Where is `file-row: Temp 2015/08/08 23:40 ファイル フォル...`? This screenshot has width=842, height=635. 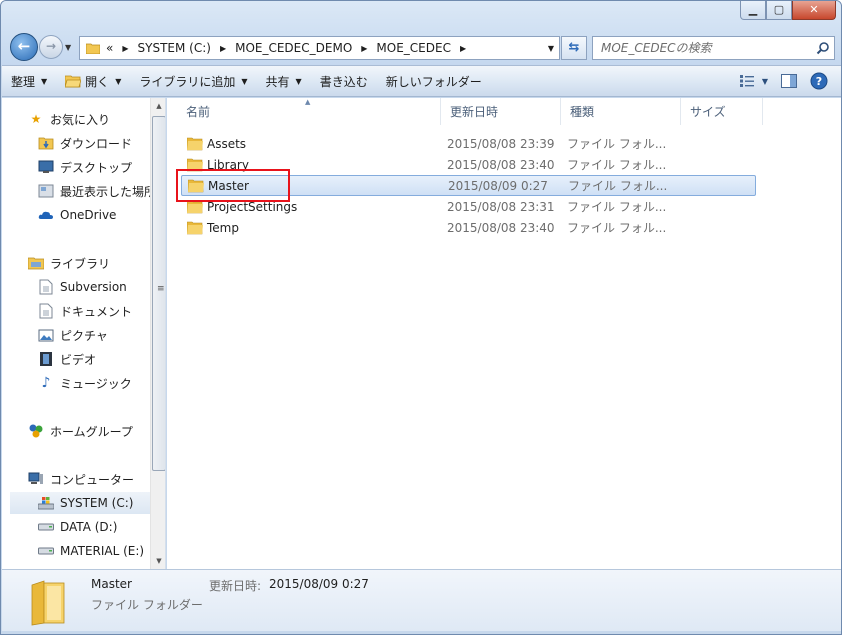 file-row: Temp 2015/08/08 23:40 ファイル フォル... is located at coordinates (468, 227).